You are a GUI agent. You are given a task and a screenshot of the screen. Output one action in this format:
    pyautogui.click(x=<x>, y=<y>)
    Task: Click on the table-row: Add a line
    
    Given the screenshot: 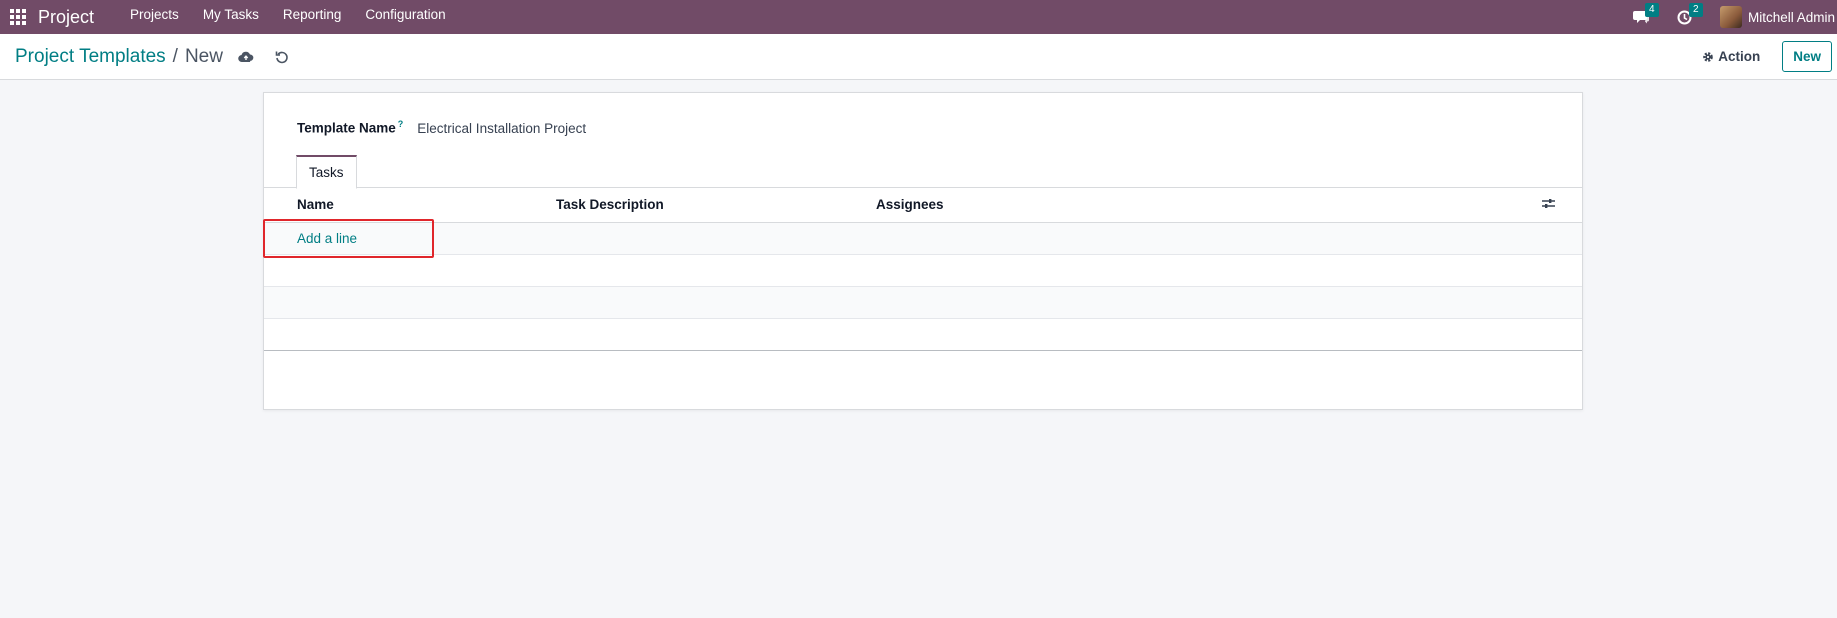 What is the action you would take?
    pyautogui.click(x=923, y=238)
    